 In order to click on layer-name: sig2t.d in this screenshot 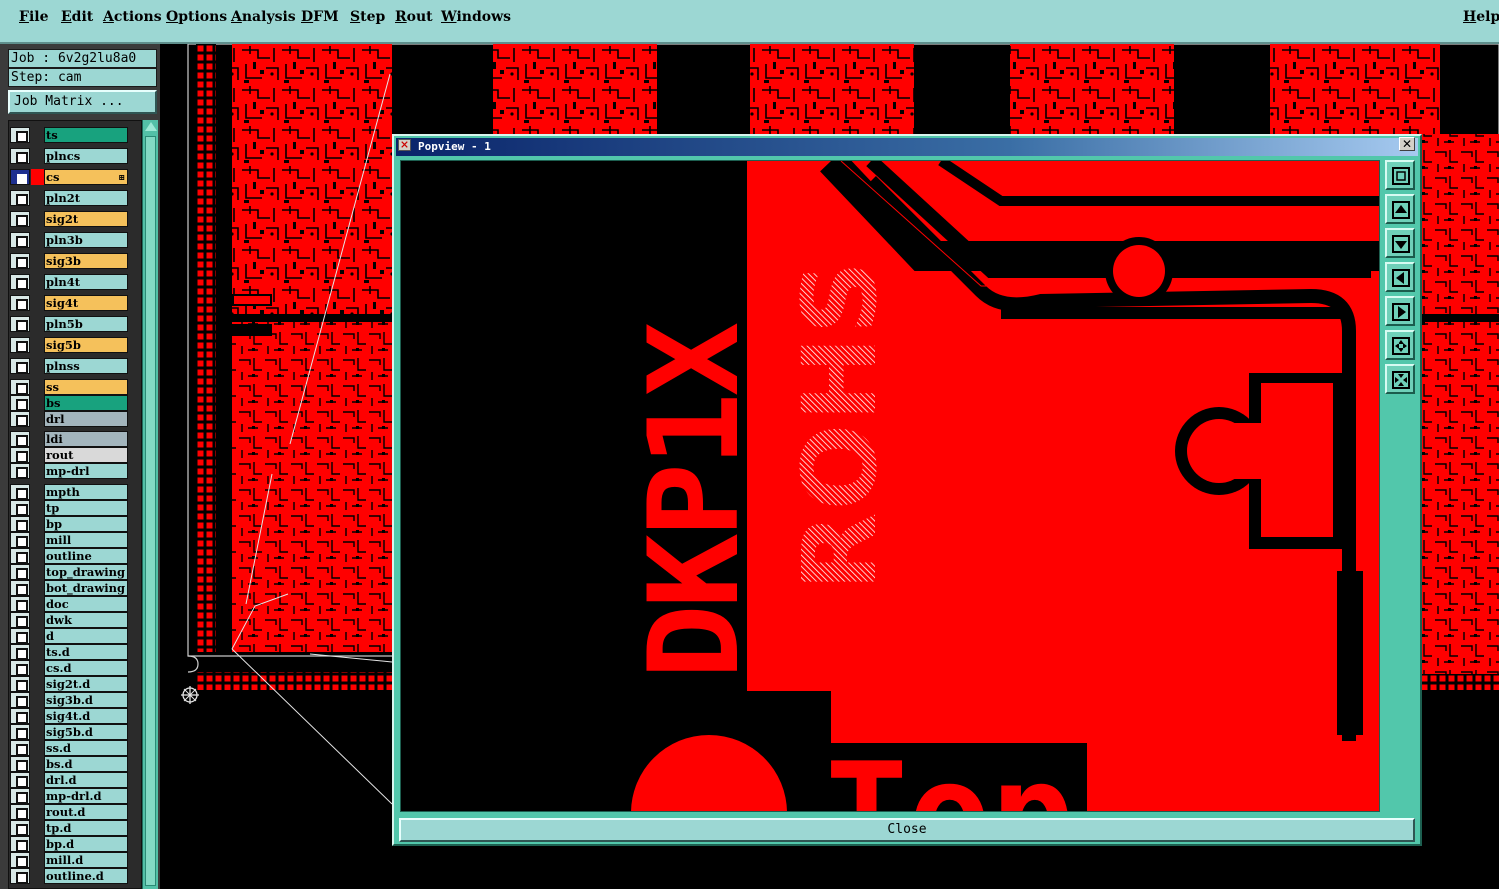, I will do `click(86, 684)`.